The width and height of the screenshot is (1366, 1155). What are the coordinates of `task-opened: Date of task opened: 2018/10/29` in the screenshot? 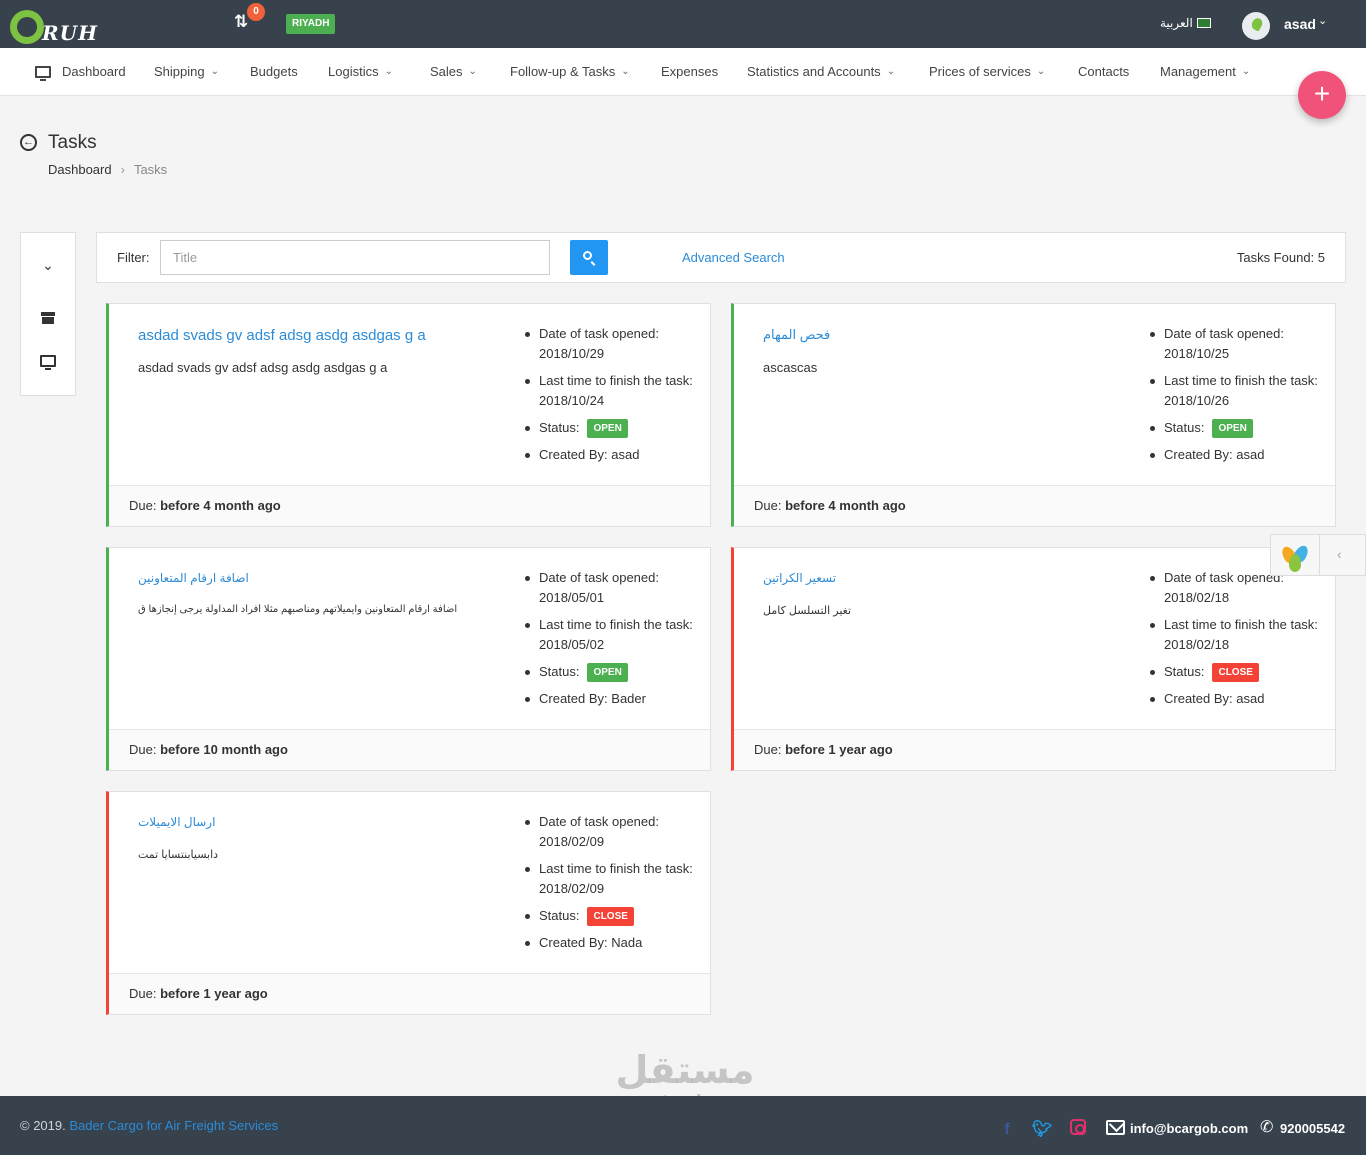 It's located at (613, 344).